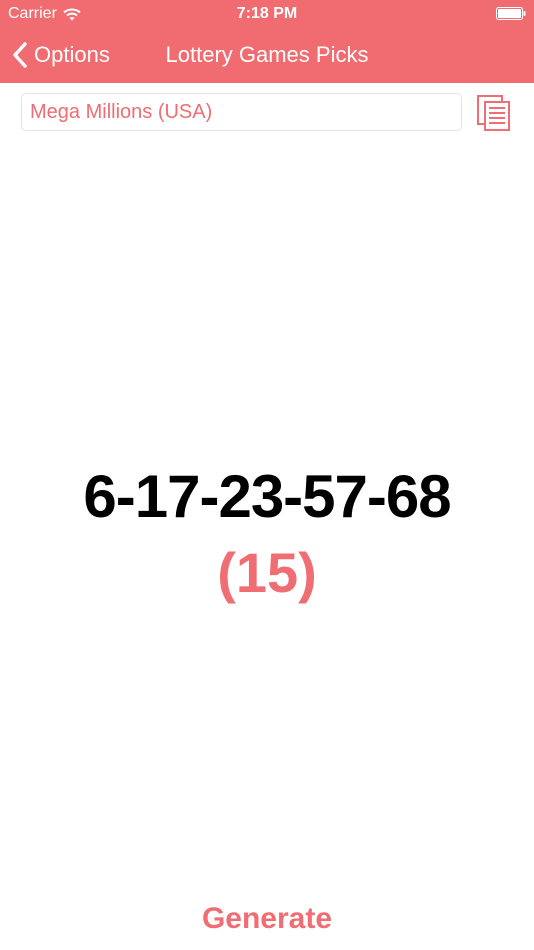 Image resolution: width=534 pixels, height=950 pixels. I want to click on page-title-text: Lottery Games Picks, so click(267, 54).